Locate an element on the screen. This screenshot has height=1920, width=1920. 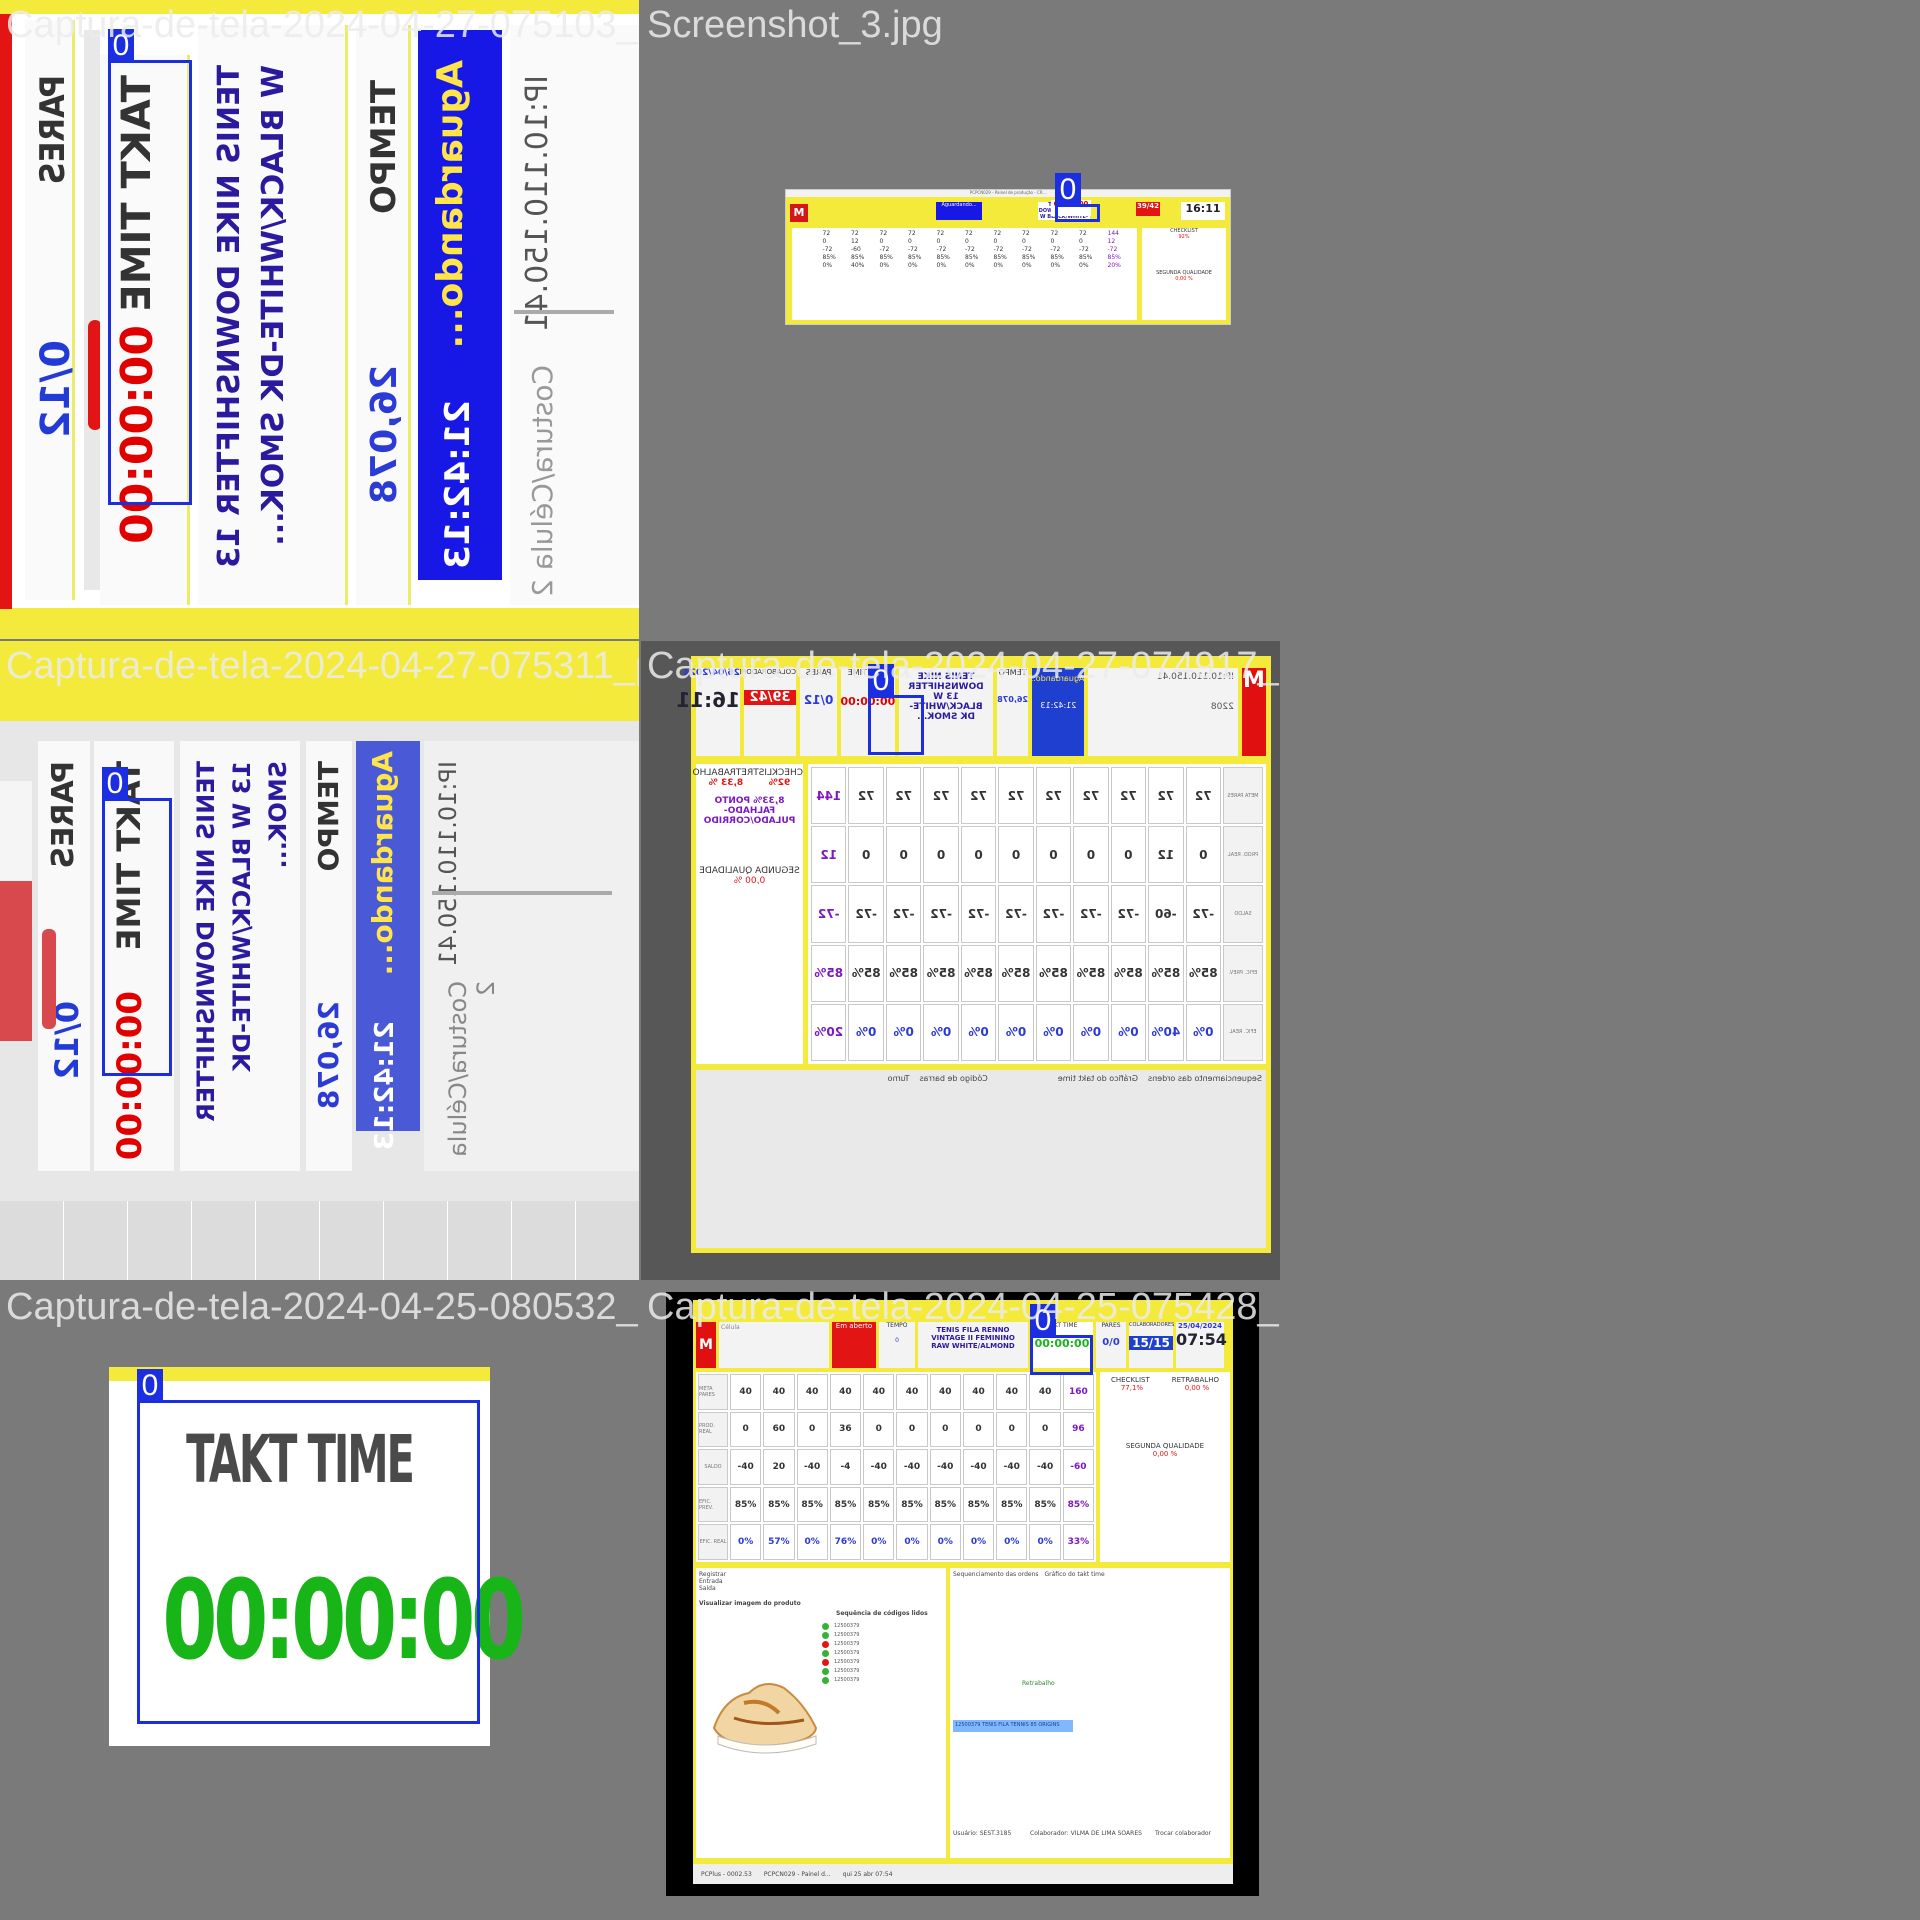
tempo-value-r: 26,078 is located at coordinates (1013, 699).